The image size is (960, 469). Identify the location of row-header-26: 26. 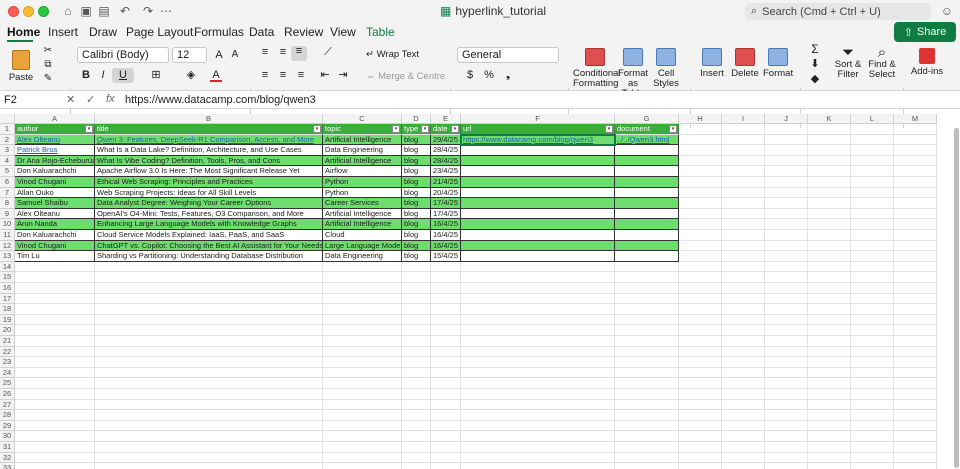
(7, 394).